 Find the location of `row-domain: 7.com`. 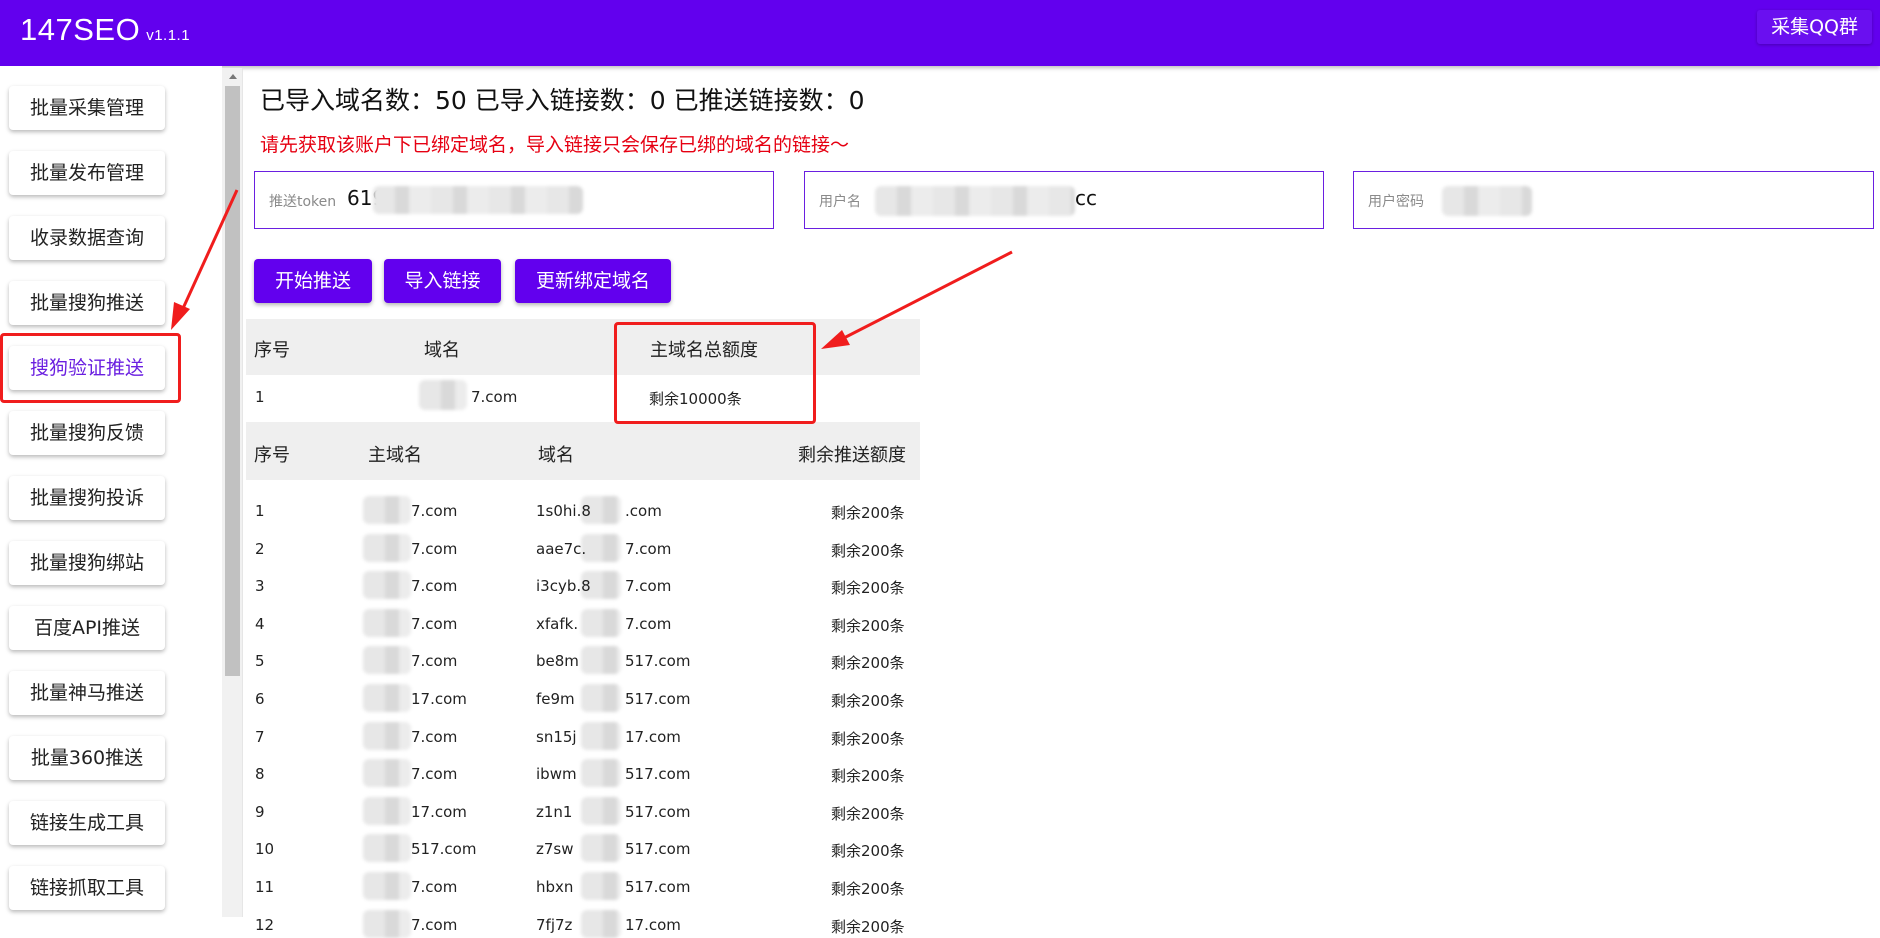

row-domain: 7.com is located at coordinates (494, 397).